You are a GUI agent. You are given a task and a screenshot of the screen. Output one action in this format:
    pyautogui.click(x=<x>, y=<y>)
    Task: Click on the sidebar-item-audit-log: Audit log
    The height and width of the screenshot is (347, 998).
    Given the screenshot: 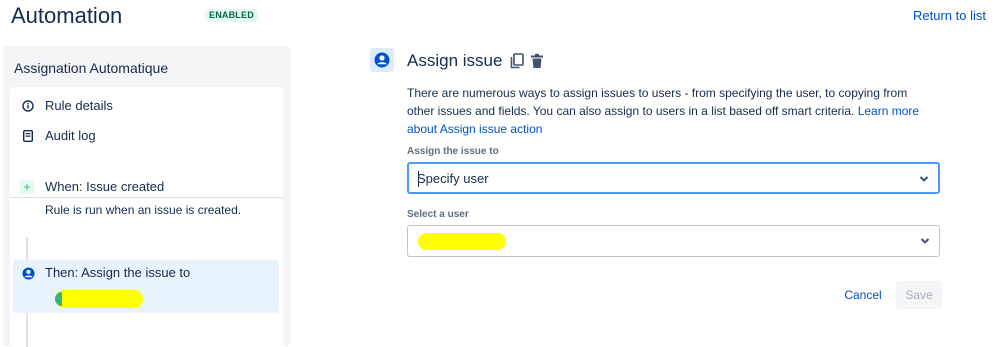 What is the action you would take?
    pyautogui.click(x=59, y=135)
    